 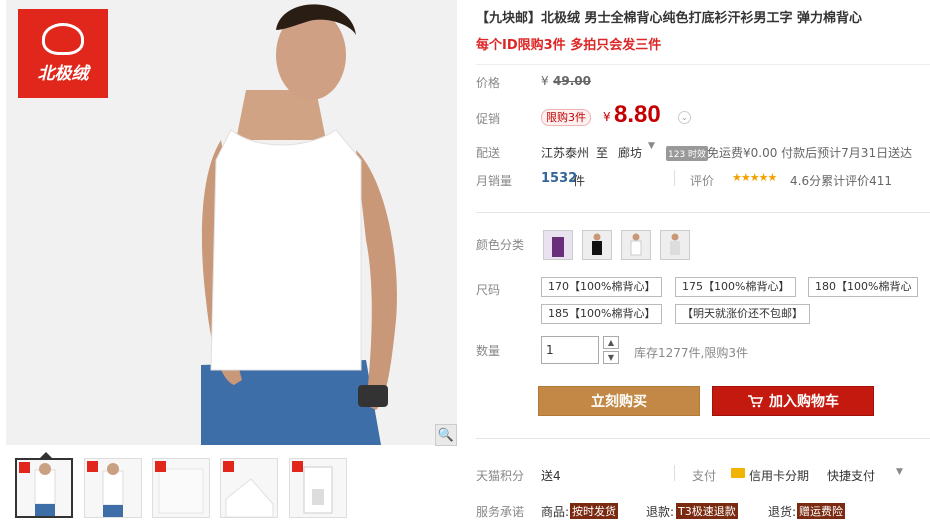 What do you see at coordinates (566, 117) in the screenshot?
I see `limit-badge: 限购3件` at bounding box center [566, 117].